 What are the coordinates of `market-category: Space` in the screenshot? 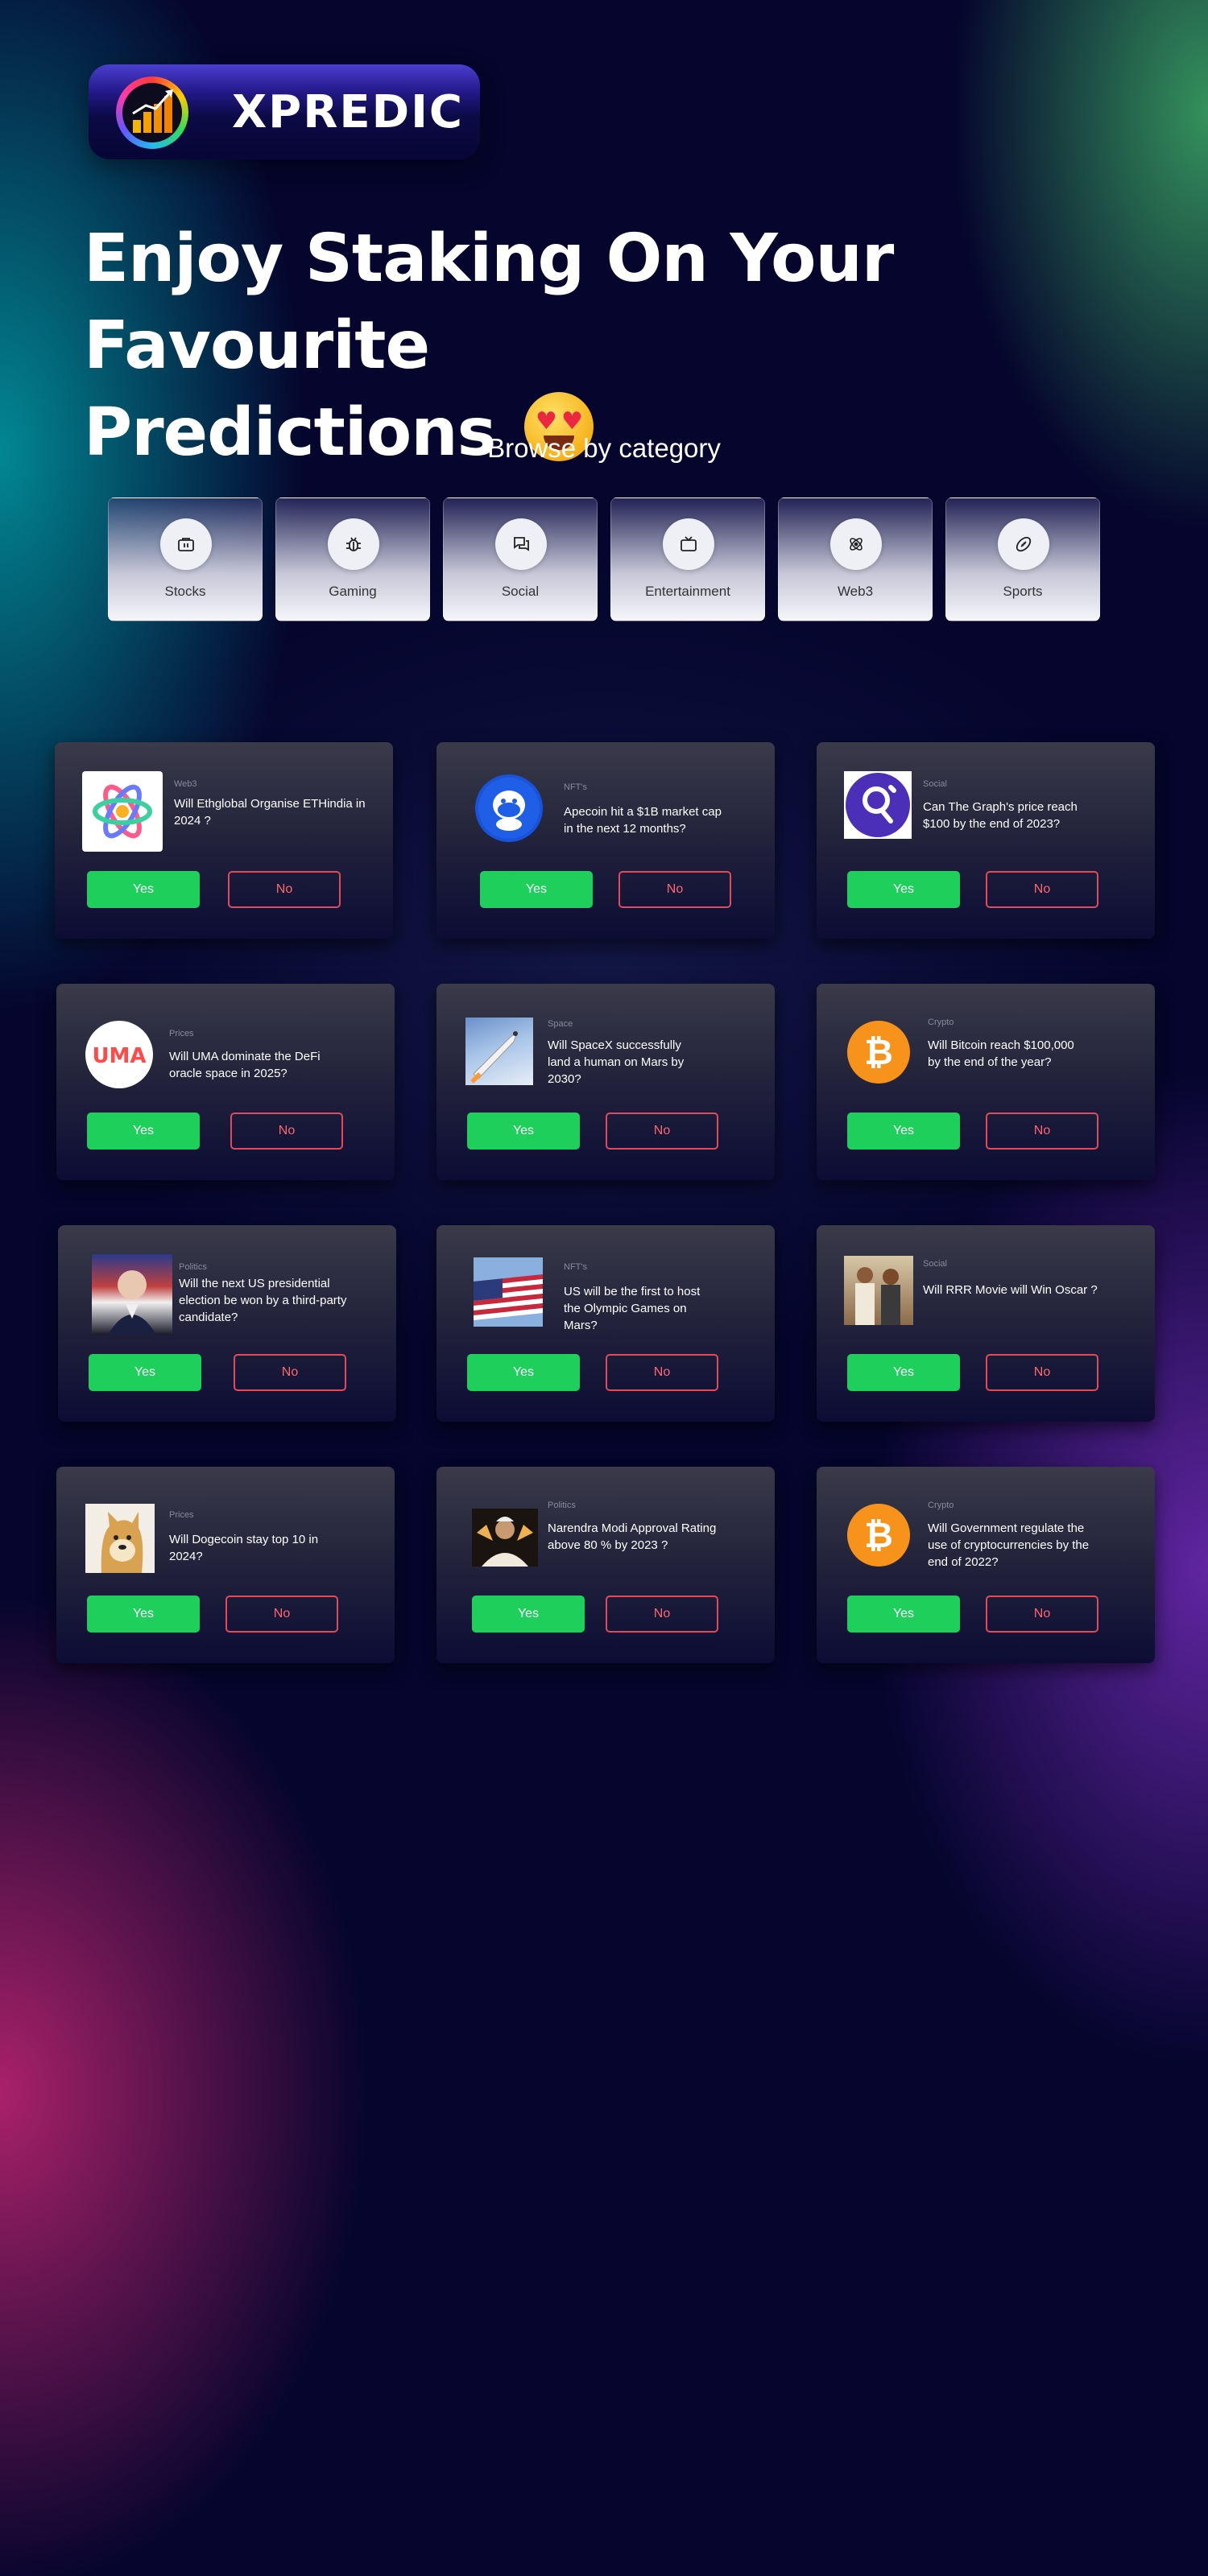 It's located at (560, 1024).